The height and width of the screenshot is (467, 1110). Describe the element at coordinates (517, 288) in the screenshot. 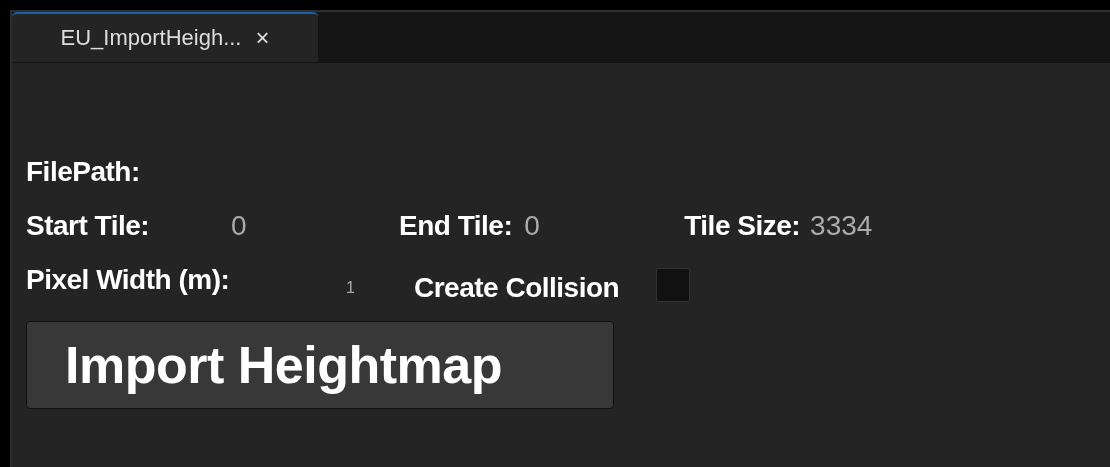

I see `checkbox-label: Create Collision` at that location.